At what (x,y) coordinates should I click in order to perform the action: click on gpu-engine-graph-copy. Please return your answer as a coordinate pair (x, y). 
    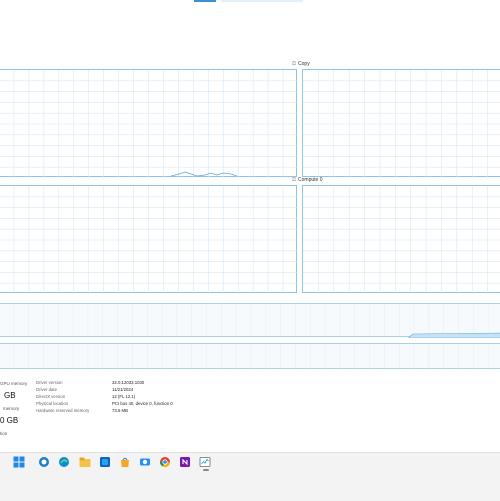
    Looking at the image, I should click on (401, 123).